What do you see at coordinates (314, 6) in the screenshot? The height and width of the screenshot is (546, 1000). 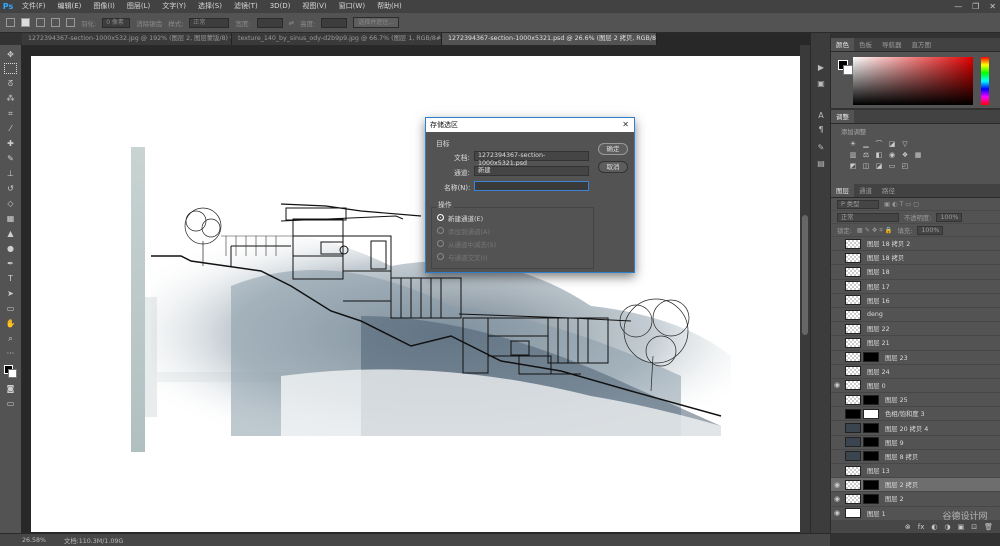 I see `menu-item: 视图(V)` at bounding box center [314, 6].